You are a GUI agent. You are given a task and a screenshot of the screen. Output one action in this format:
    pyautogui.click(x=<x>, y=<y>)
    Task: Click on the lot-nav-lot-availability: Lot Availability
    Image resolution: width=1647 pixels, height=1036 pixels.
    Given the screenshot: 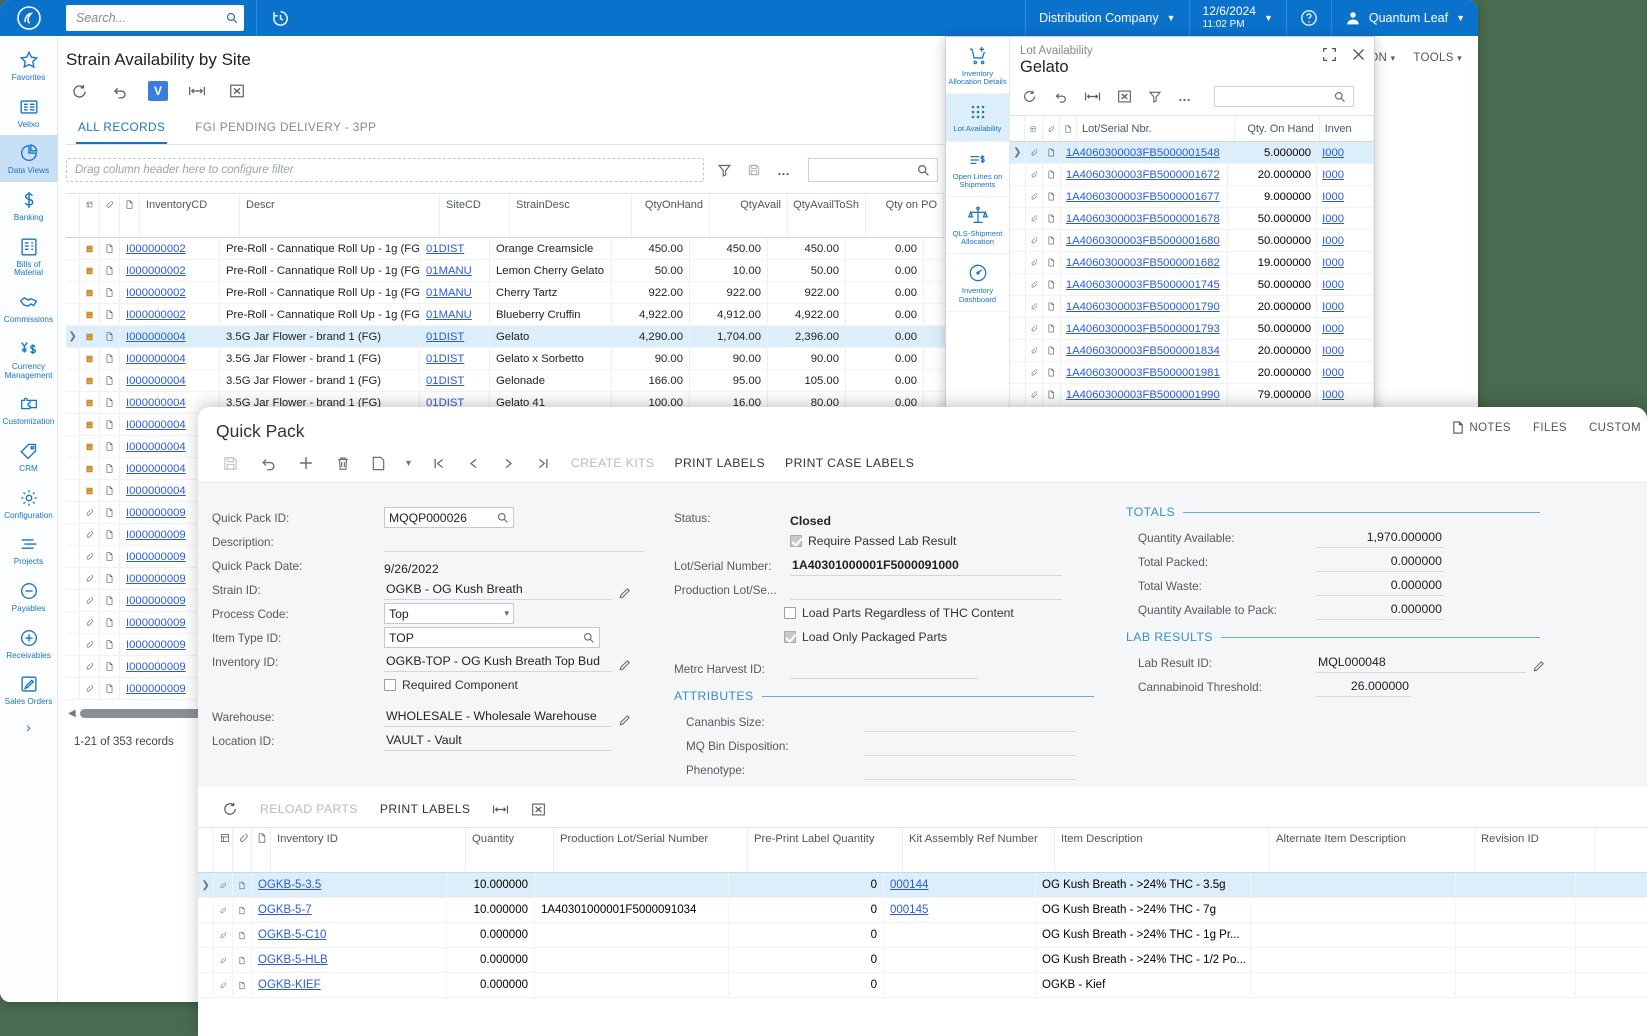 What is the action you would take?
    pyautogui.click(x=977, y=118)
    